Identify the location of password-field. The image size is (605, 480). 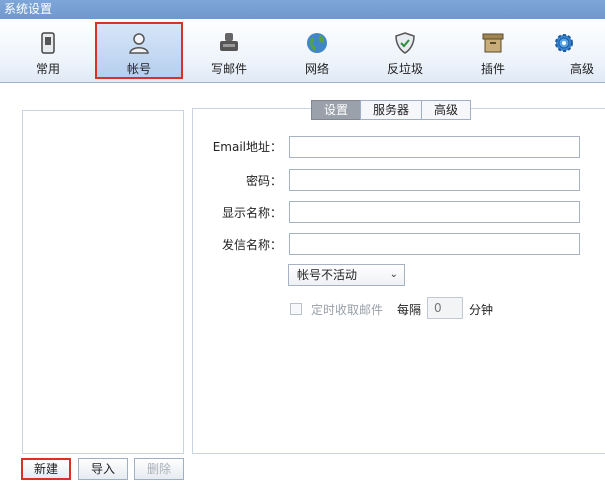
(434, 180).